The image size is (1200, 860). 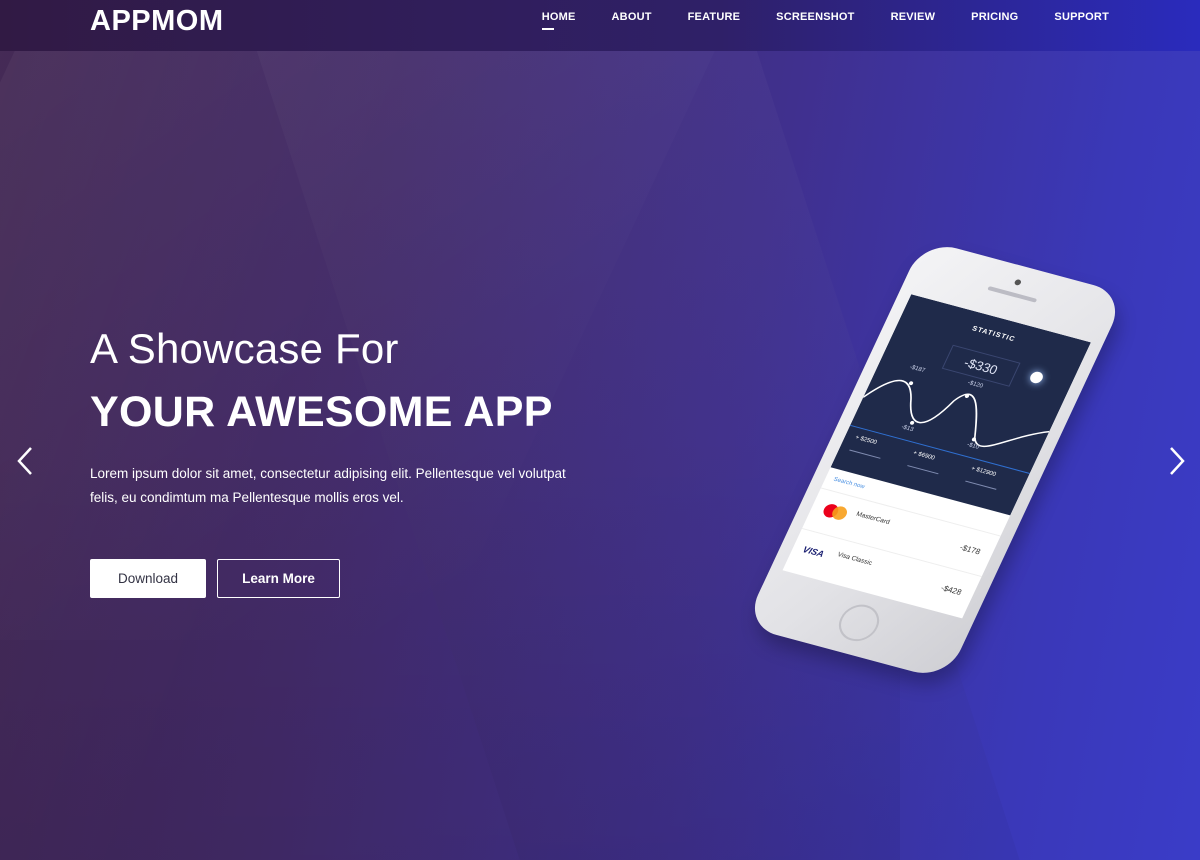 I want to click on next-slide-button, so click(x=1177, y=461).